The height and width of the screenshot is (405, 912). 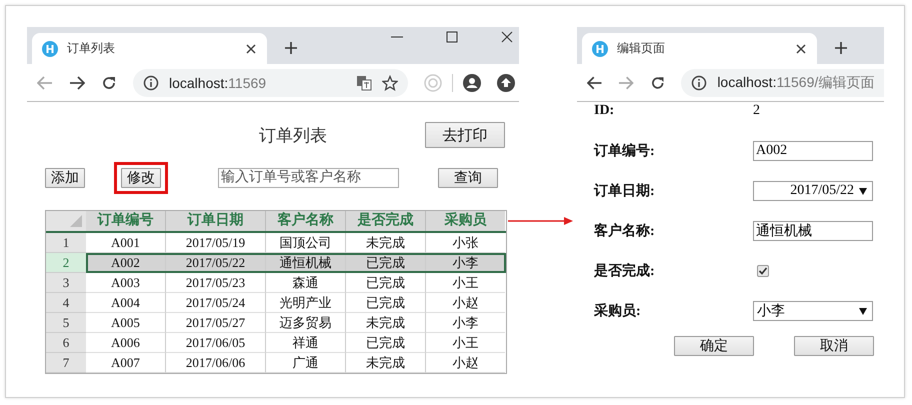 I want to click on form-button: 取消, so click(x=834, y=346).